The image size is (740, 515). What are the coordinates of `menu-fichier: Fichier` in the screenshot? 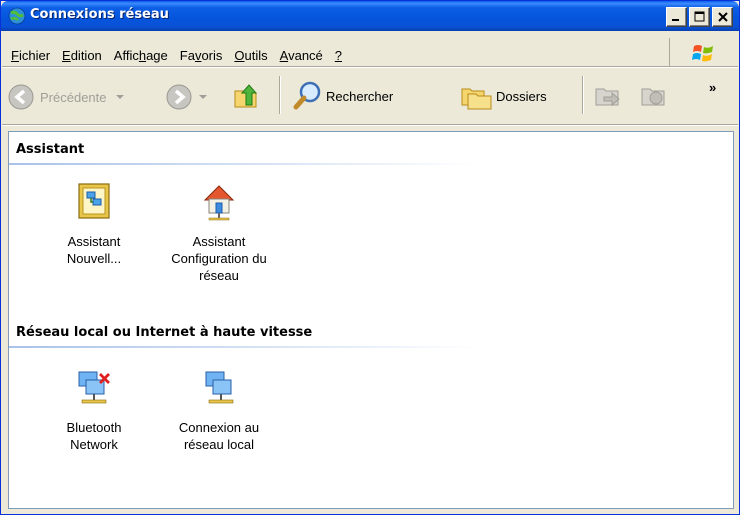 It's located at (30, 55).